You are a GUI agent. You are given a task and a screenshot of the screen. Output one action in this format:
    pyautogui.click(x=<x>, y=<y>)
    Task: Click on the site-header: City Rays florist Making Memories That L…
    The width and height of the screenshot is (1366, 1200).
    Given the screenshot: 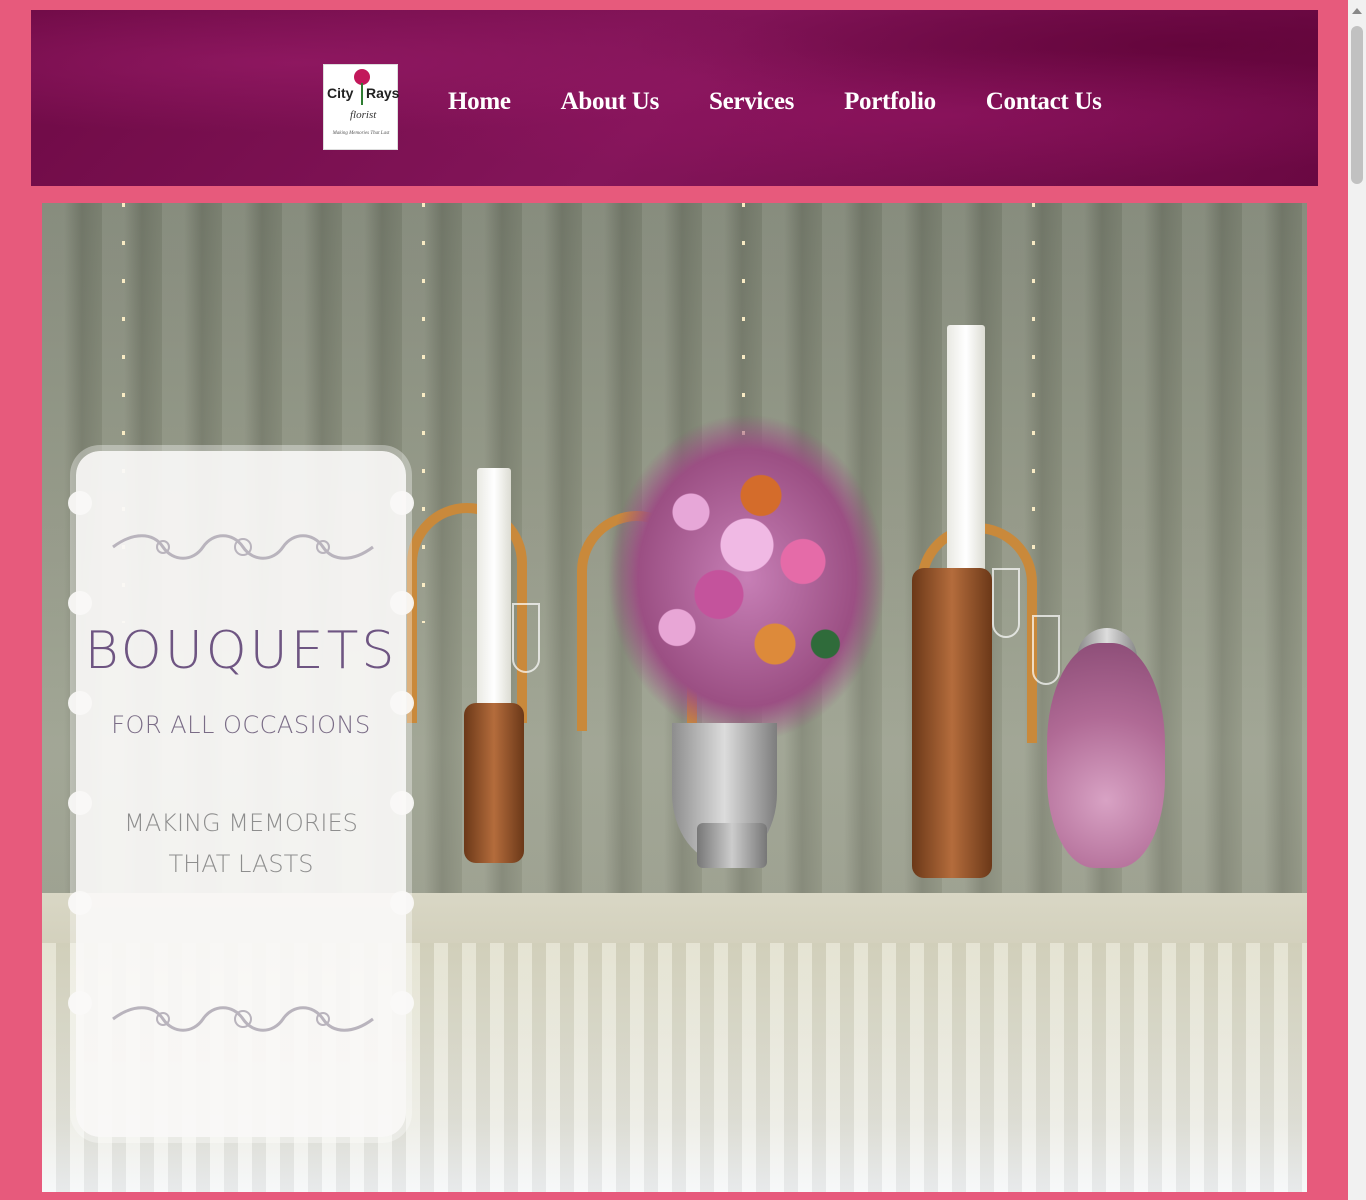 What is the action you would take?
    pyautogui.click(x=674, y=98)
    